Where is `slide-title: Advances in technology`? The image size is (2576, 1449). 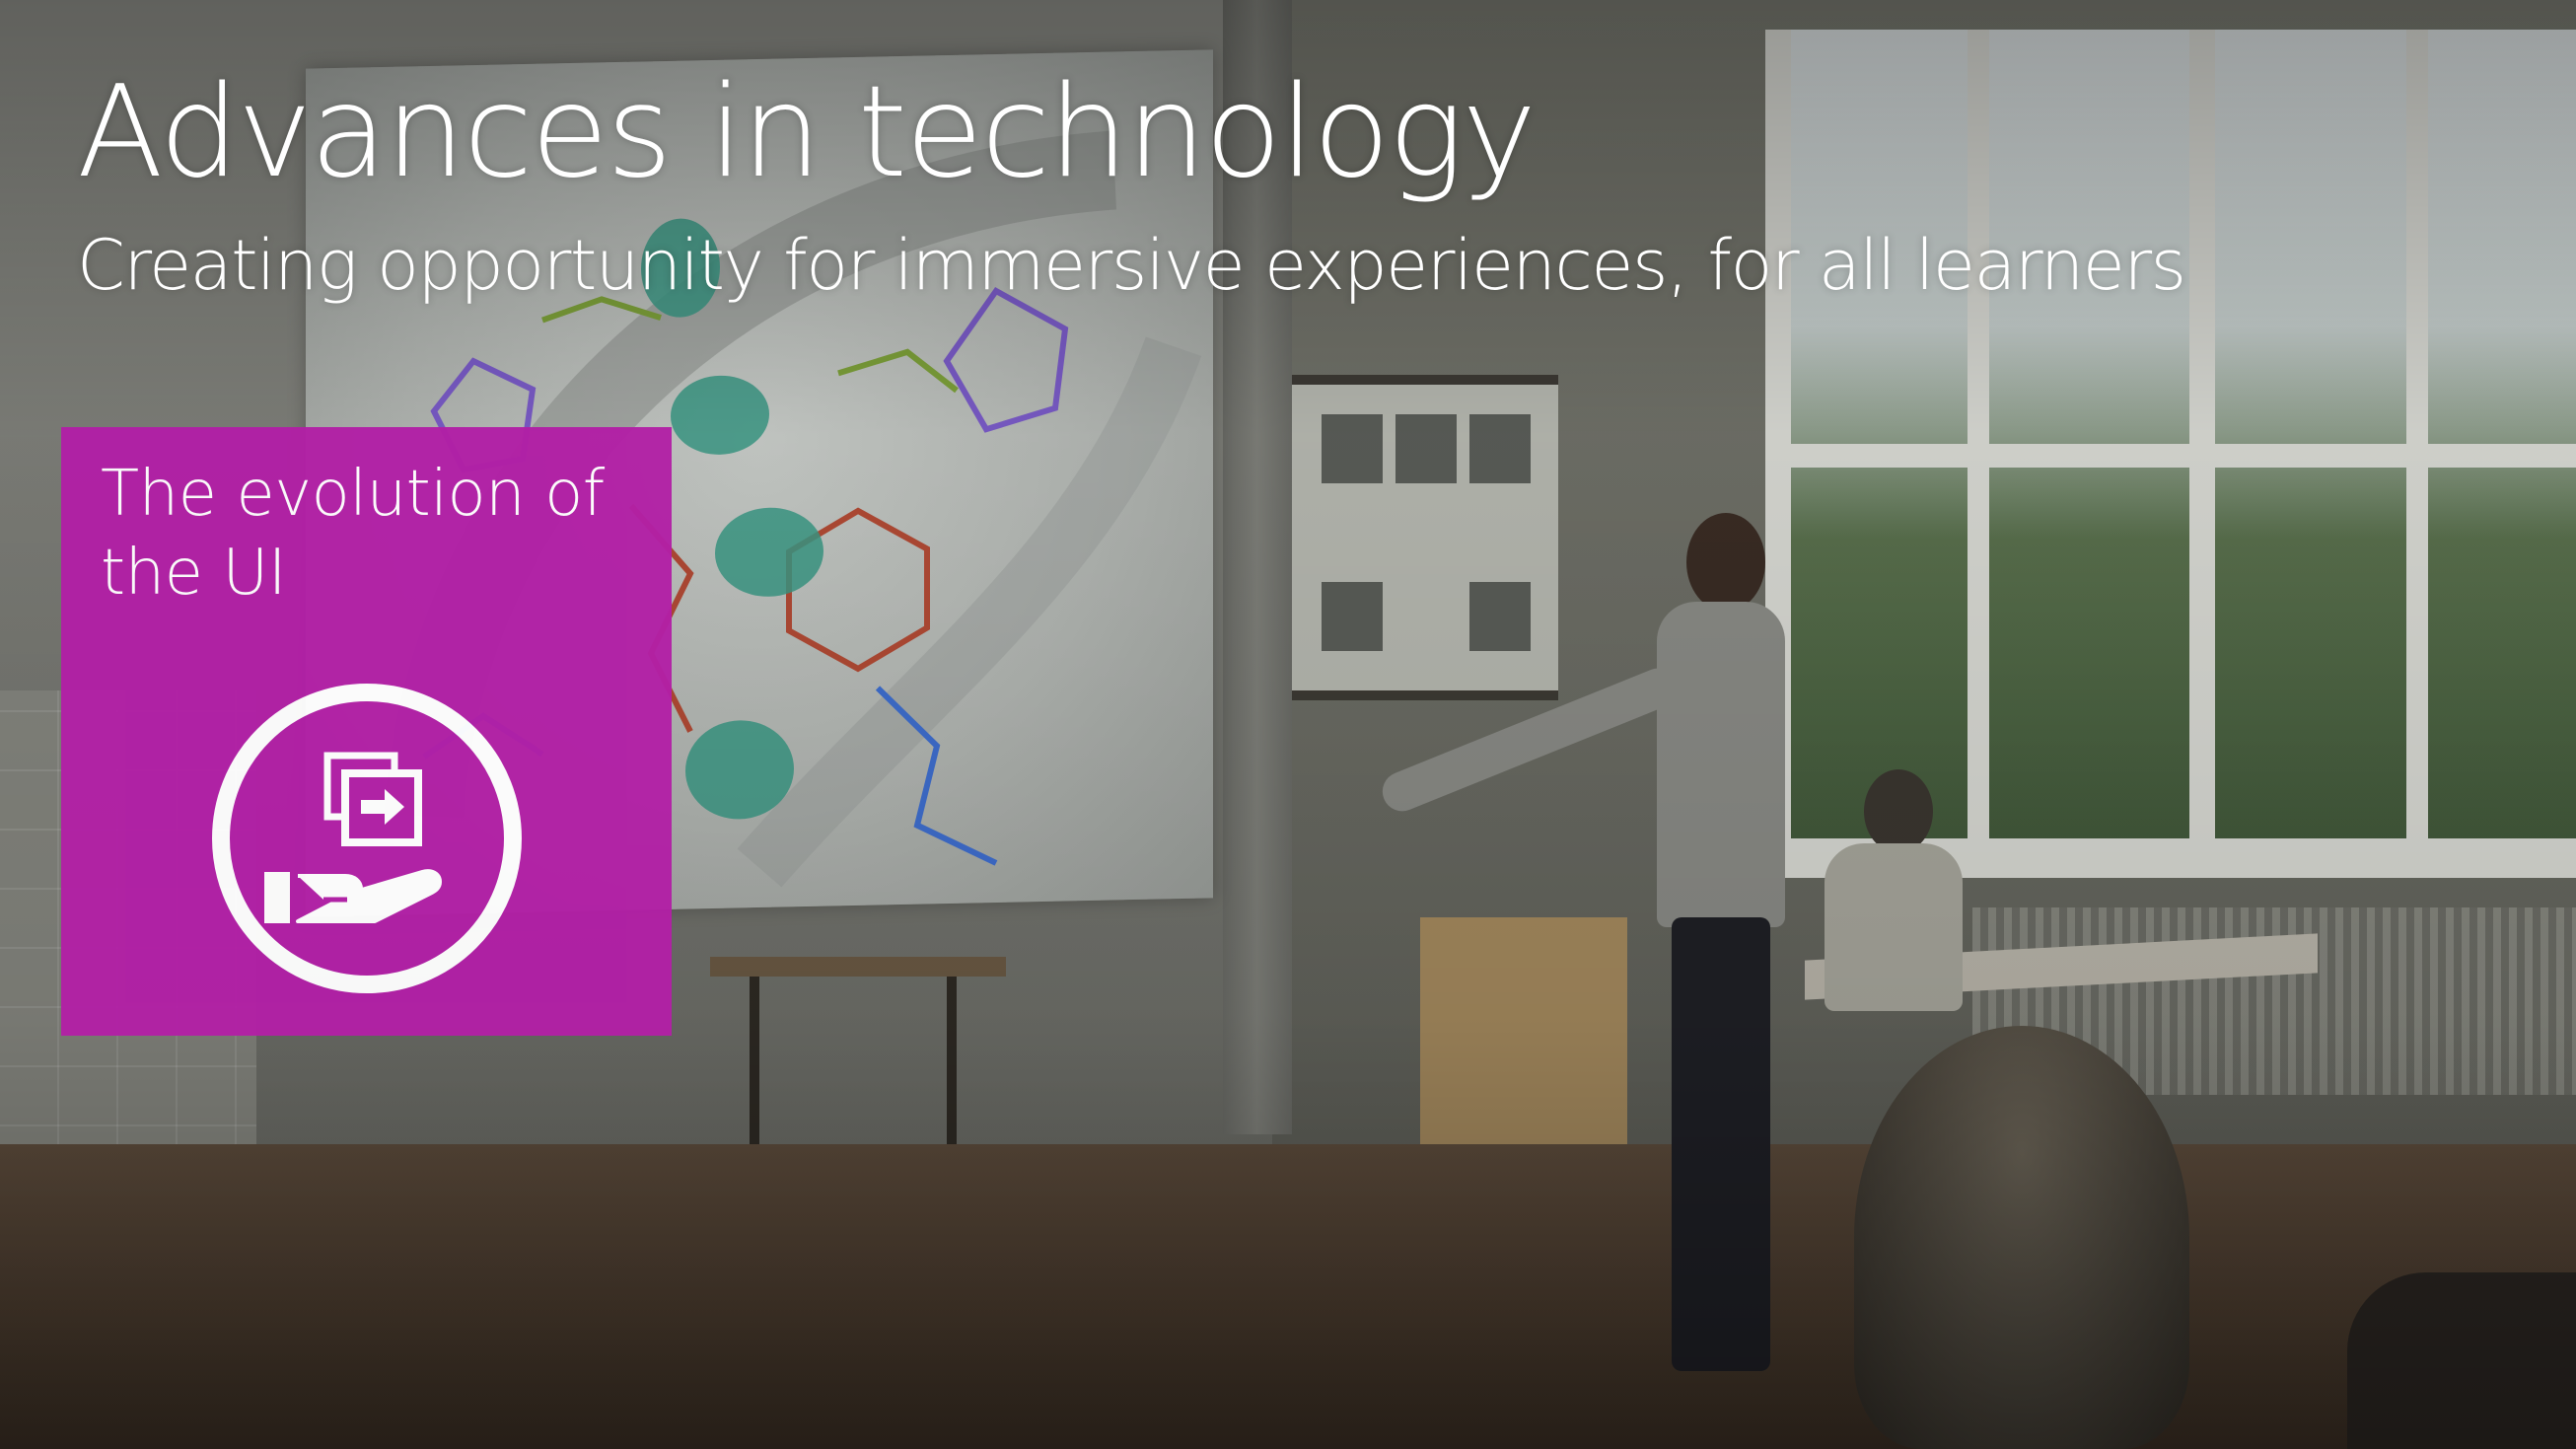 slide-title: Advances in technology is located at coordinates (807, 132).